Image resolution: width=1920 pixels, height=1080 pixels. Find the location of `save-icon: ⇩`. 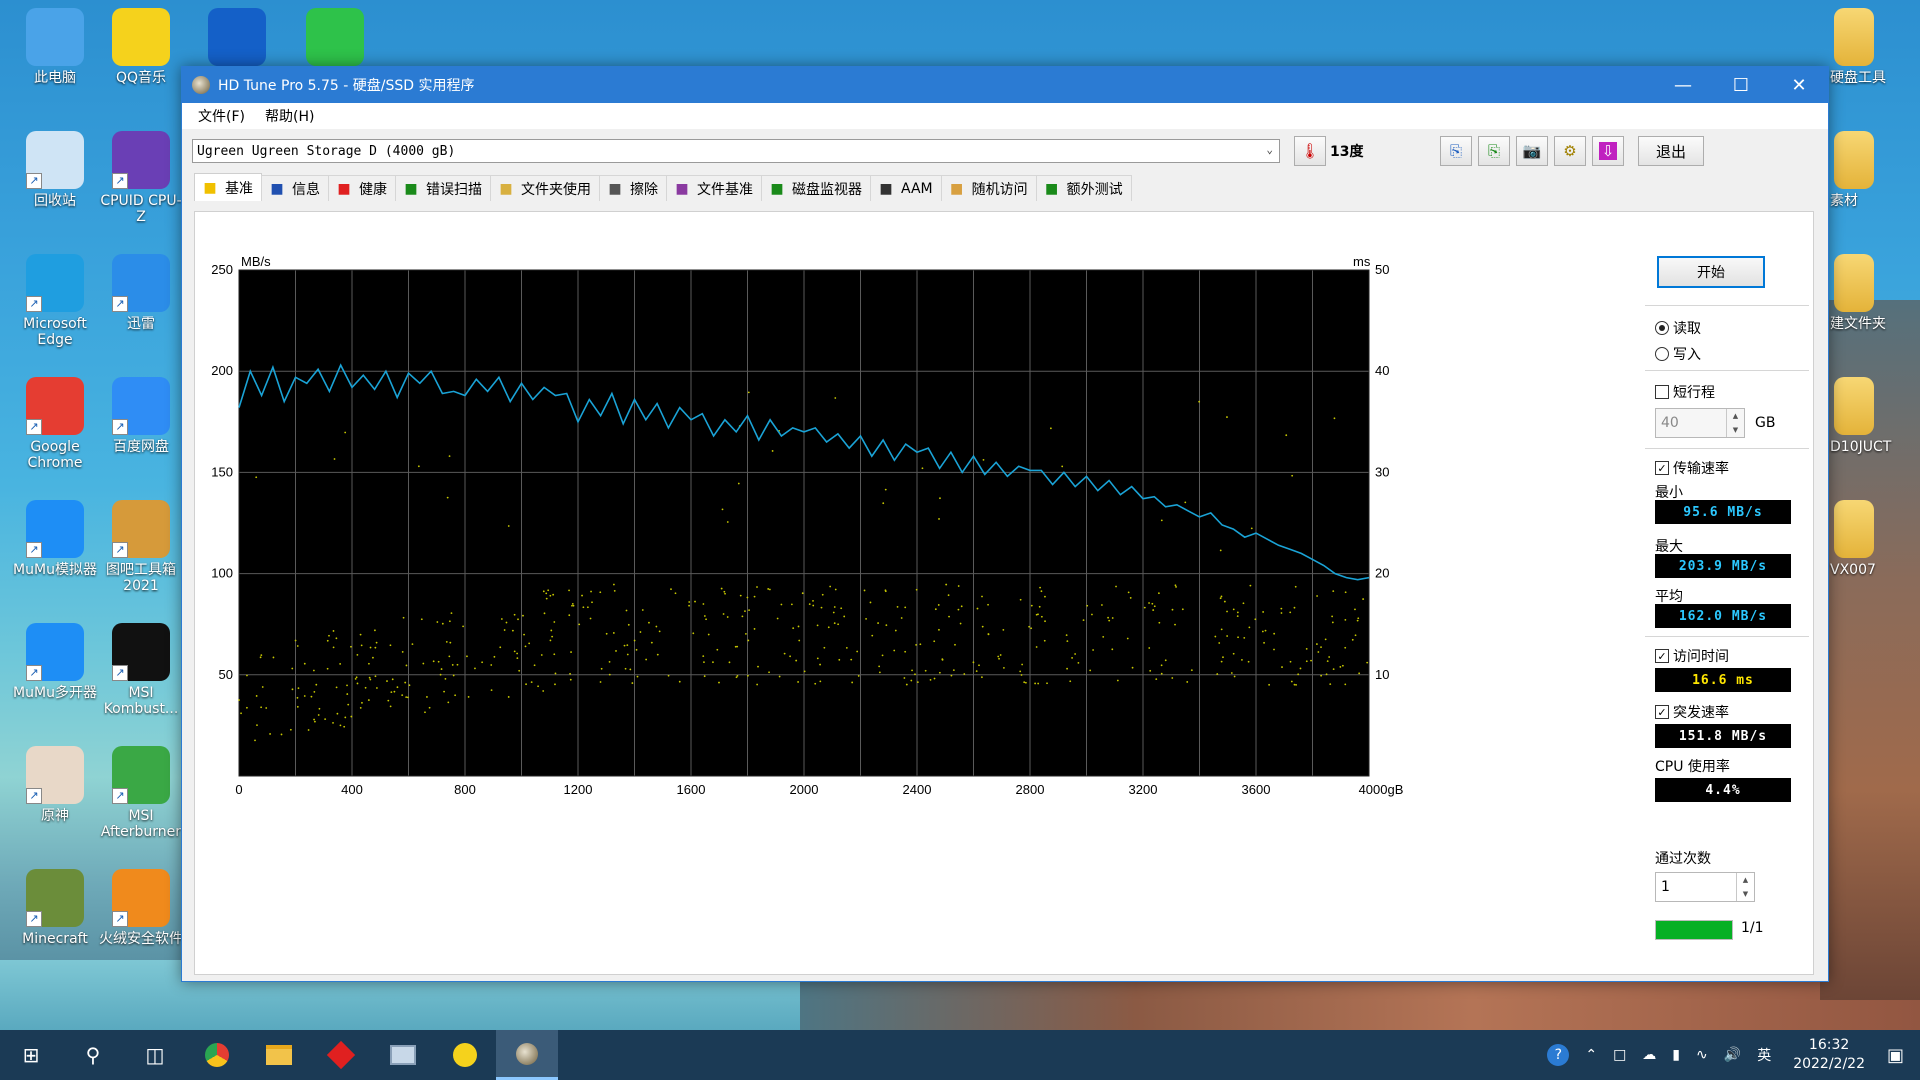

save-icon: ⇩ is located at coordinates (1608, 151).